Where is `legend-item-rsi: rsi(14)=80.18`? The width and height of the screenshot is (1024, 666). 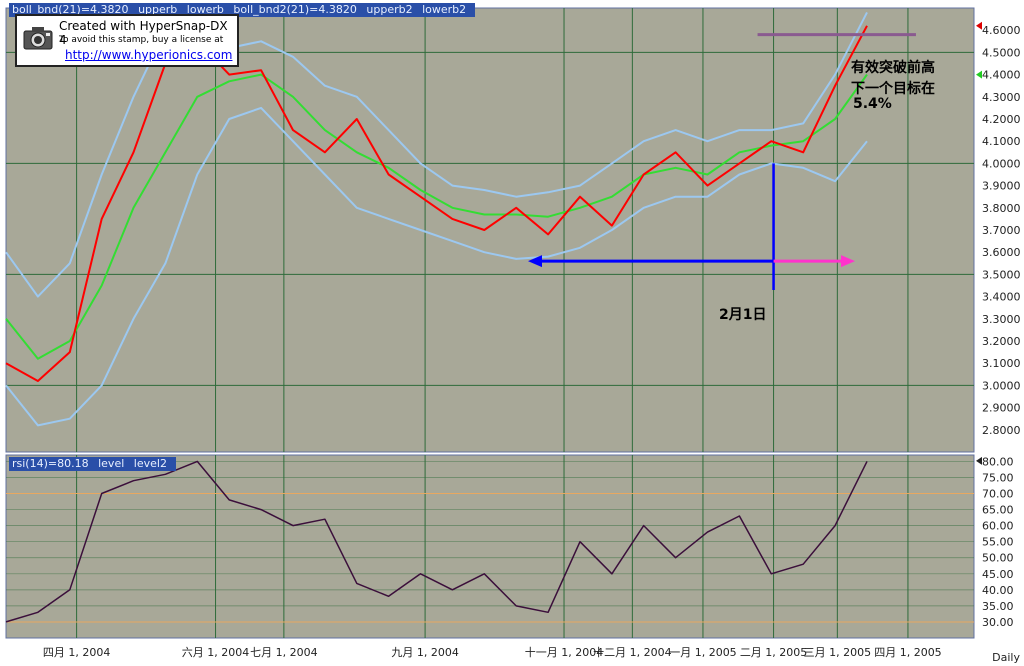 legend-item-rsi: rsi(14)=80.18 is located at coordinates (50, 463).